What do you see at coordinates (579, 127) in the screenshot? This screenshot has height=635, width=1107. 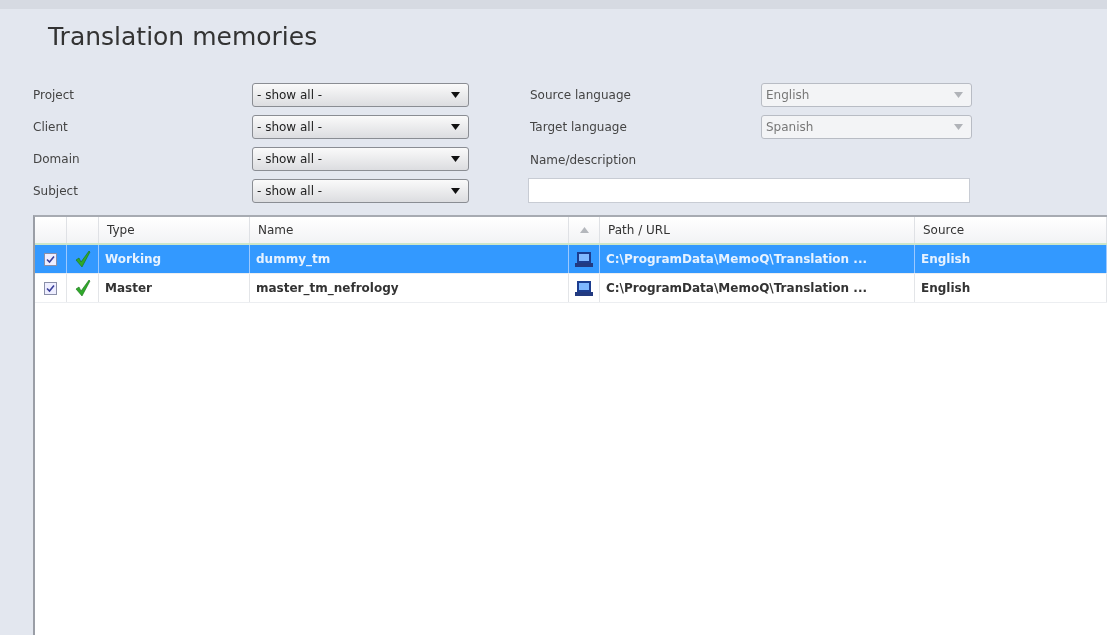 I see `field-label: Target language` at bounding box center [579, 127].